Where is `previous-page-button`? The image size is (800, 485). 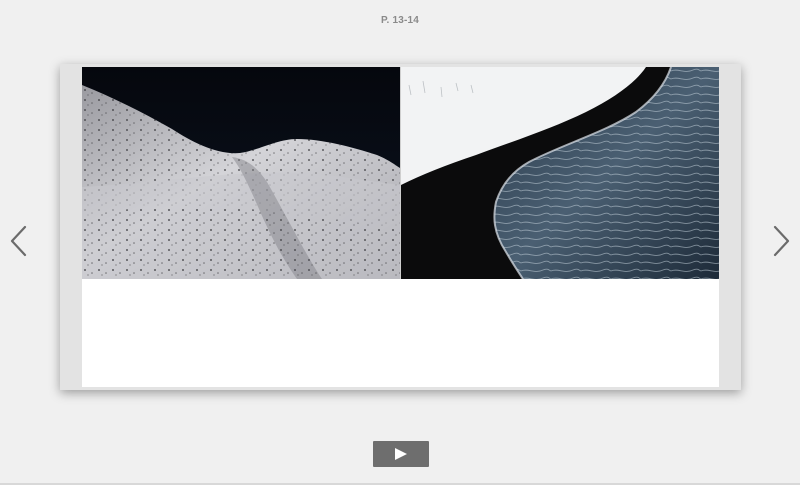 previous-page-button is located at coordinates (19, 241).